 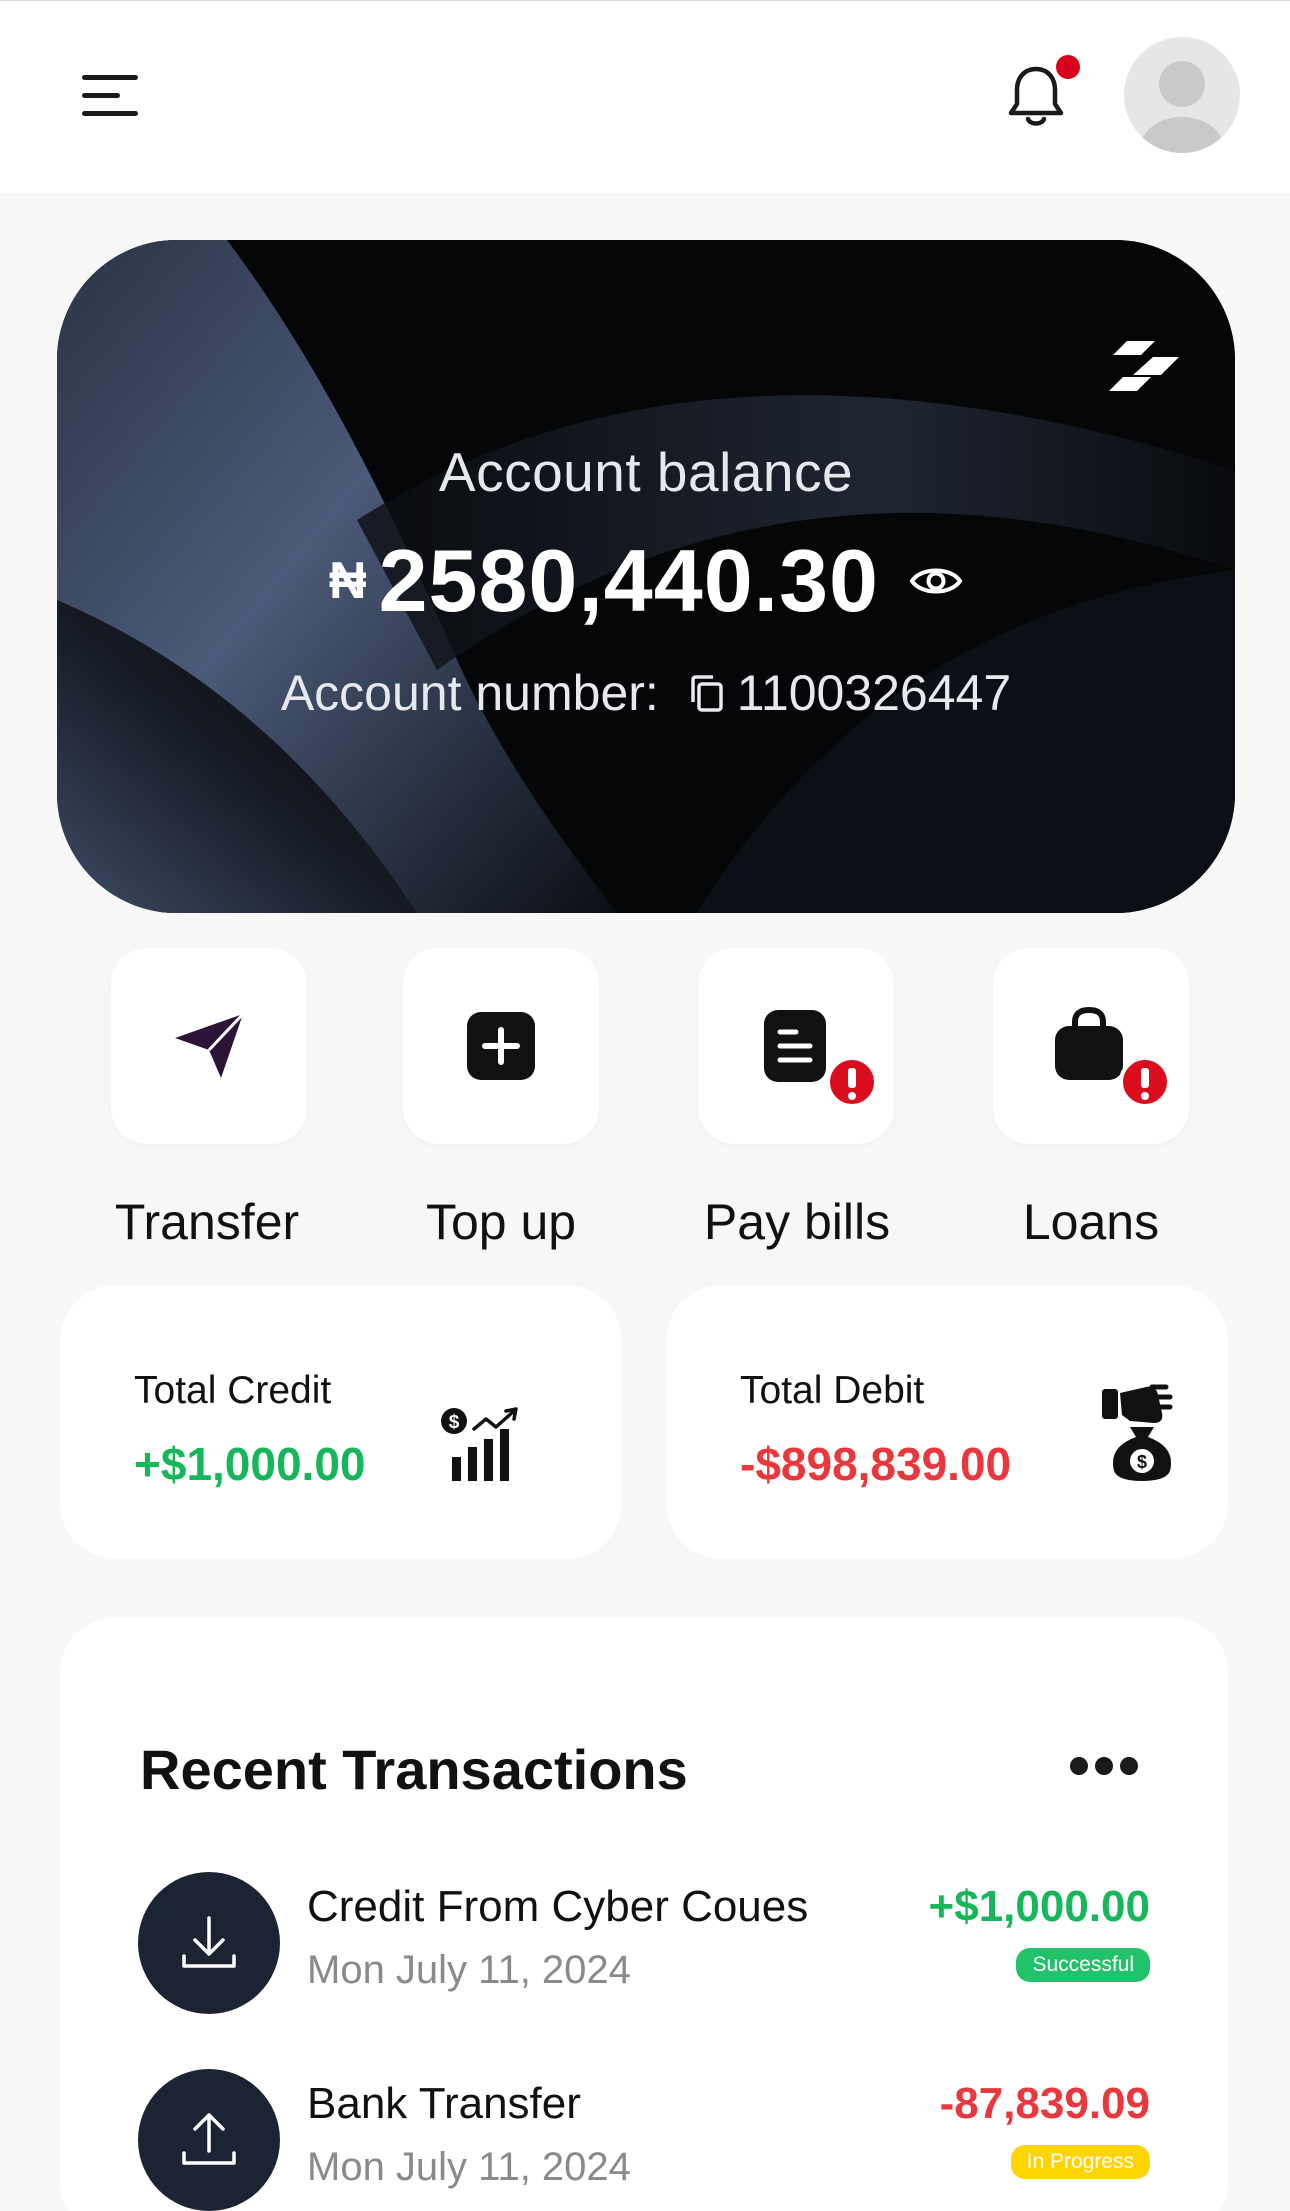 What do you see at coordinates (558, 1906) in the screenshot?
I see `transaction-name: Credit From Cyber Coues` at bounding box center [558, 1906].